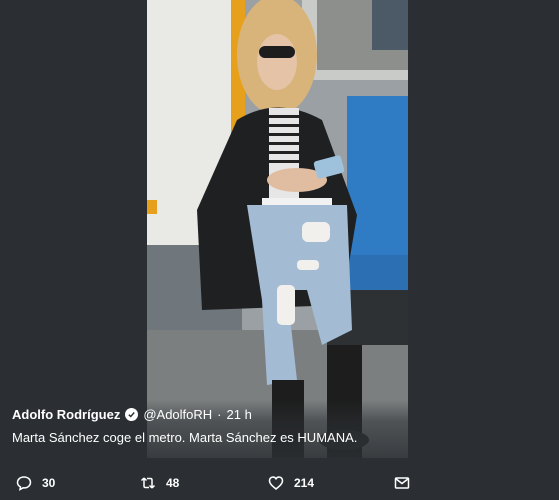 This screenshot has height=500, width=559. Describe the element at coordinates (173, 483) in the screenshot. I see `retweet-count: 48` at that location.